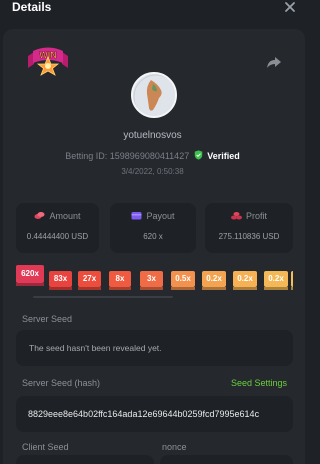 The image size is (320, 464). What do you see at coordinates (85, 459) in the screenshot?
I see `client-seed-field` at bounding box center [85, 459].